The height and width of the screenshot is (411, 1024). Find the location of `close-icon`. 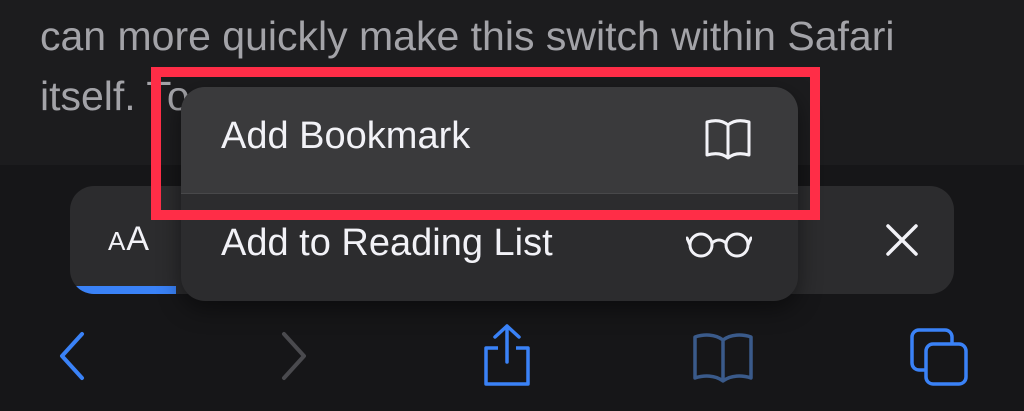

close-icon is located at coordinates (902, 240).